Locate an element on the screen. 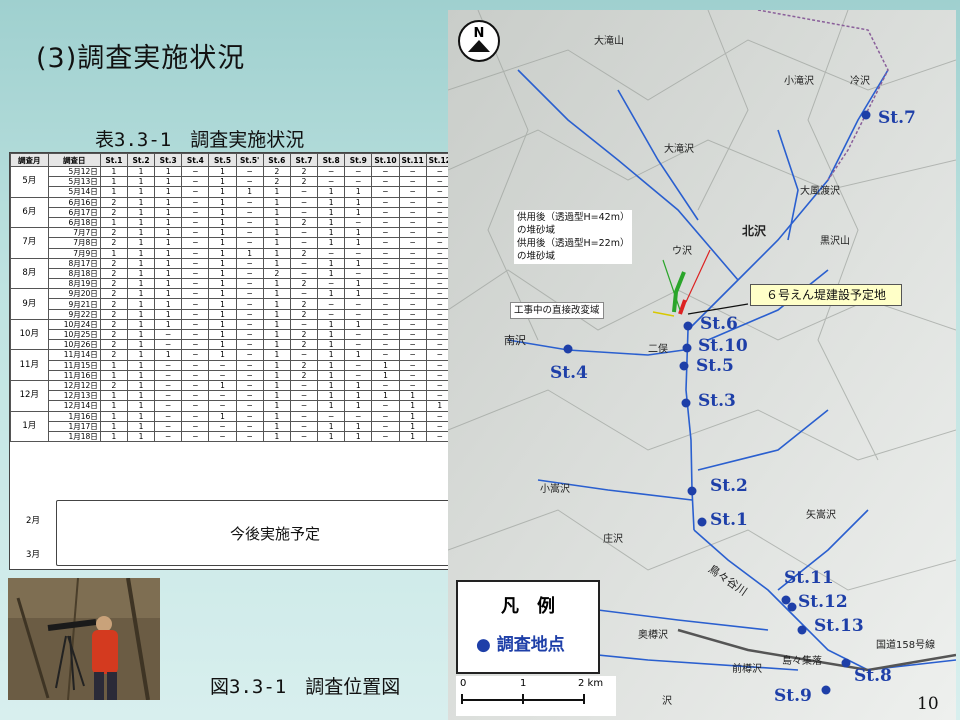 This screenshot has height=720, width=960. date-cell: 6月16日 is located at coordinates (74, 202).